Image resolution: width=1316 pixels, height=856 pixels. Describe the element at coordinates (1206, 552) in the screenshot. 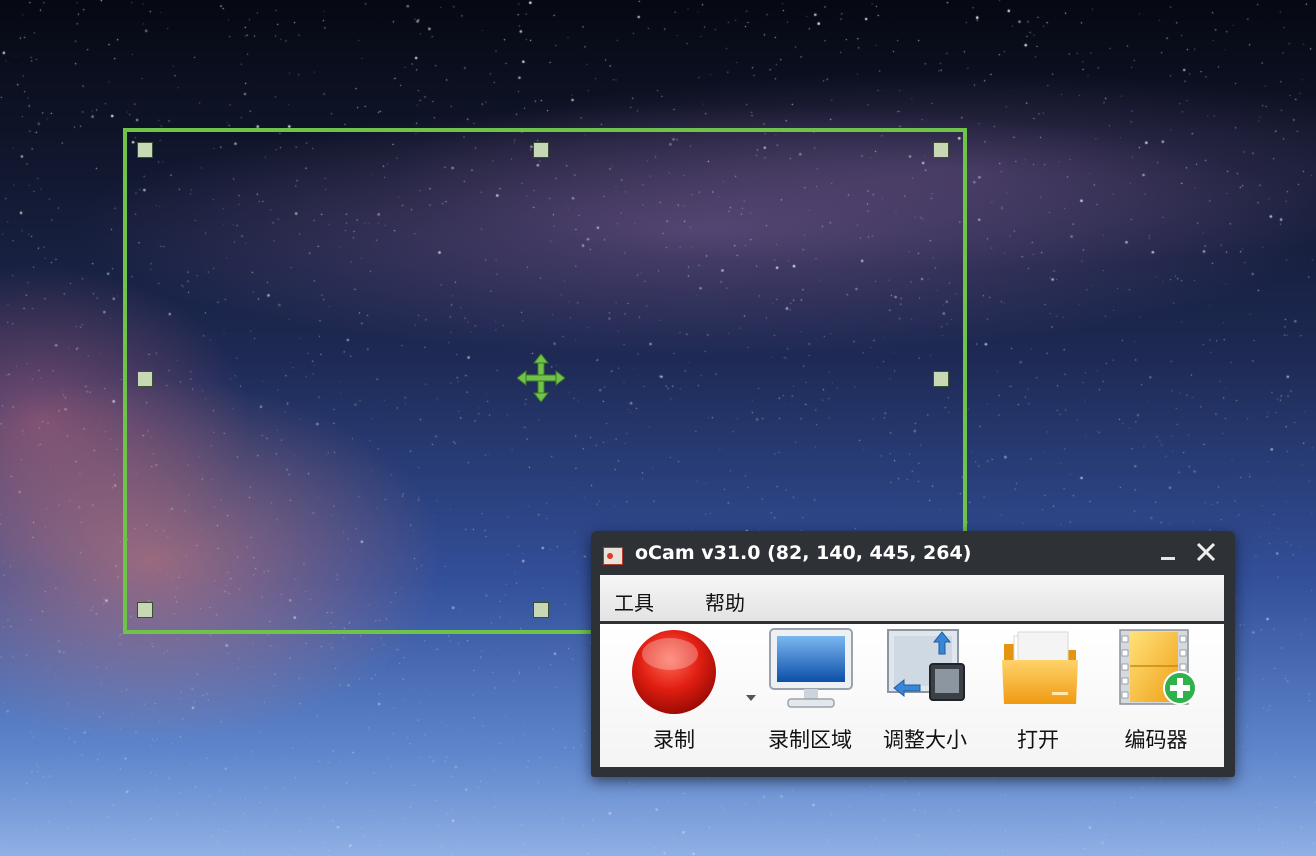

I see `close-icon` at that location.